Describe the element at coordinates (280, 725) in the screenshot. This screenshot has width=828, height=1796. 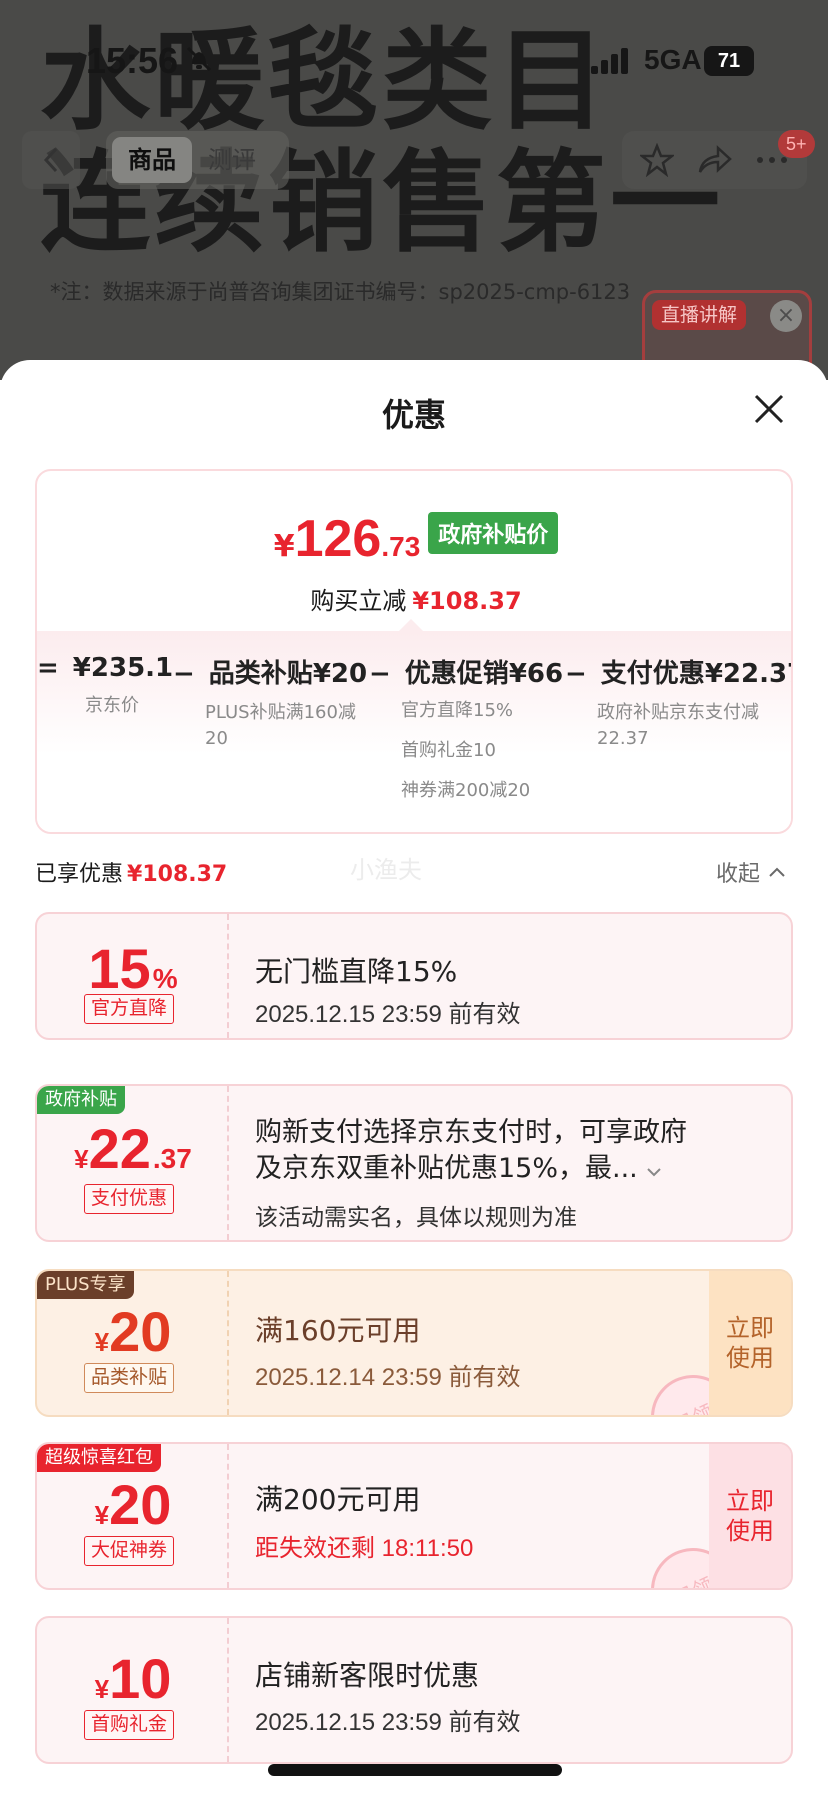
I see `formula-desc: PLUS补贴满160减20` at that location.